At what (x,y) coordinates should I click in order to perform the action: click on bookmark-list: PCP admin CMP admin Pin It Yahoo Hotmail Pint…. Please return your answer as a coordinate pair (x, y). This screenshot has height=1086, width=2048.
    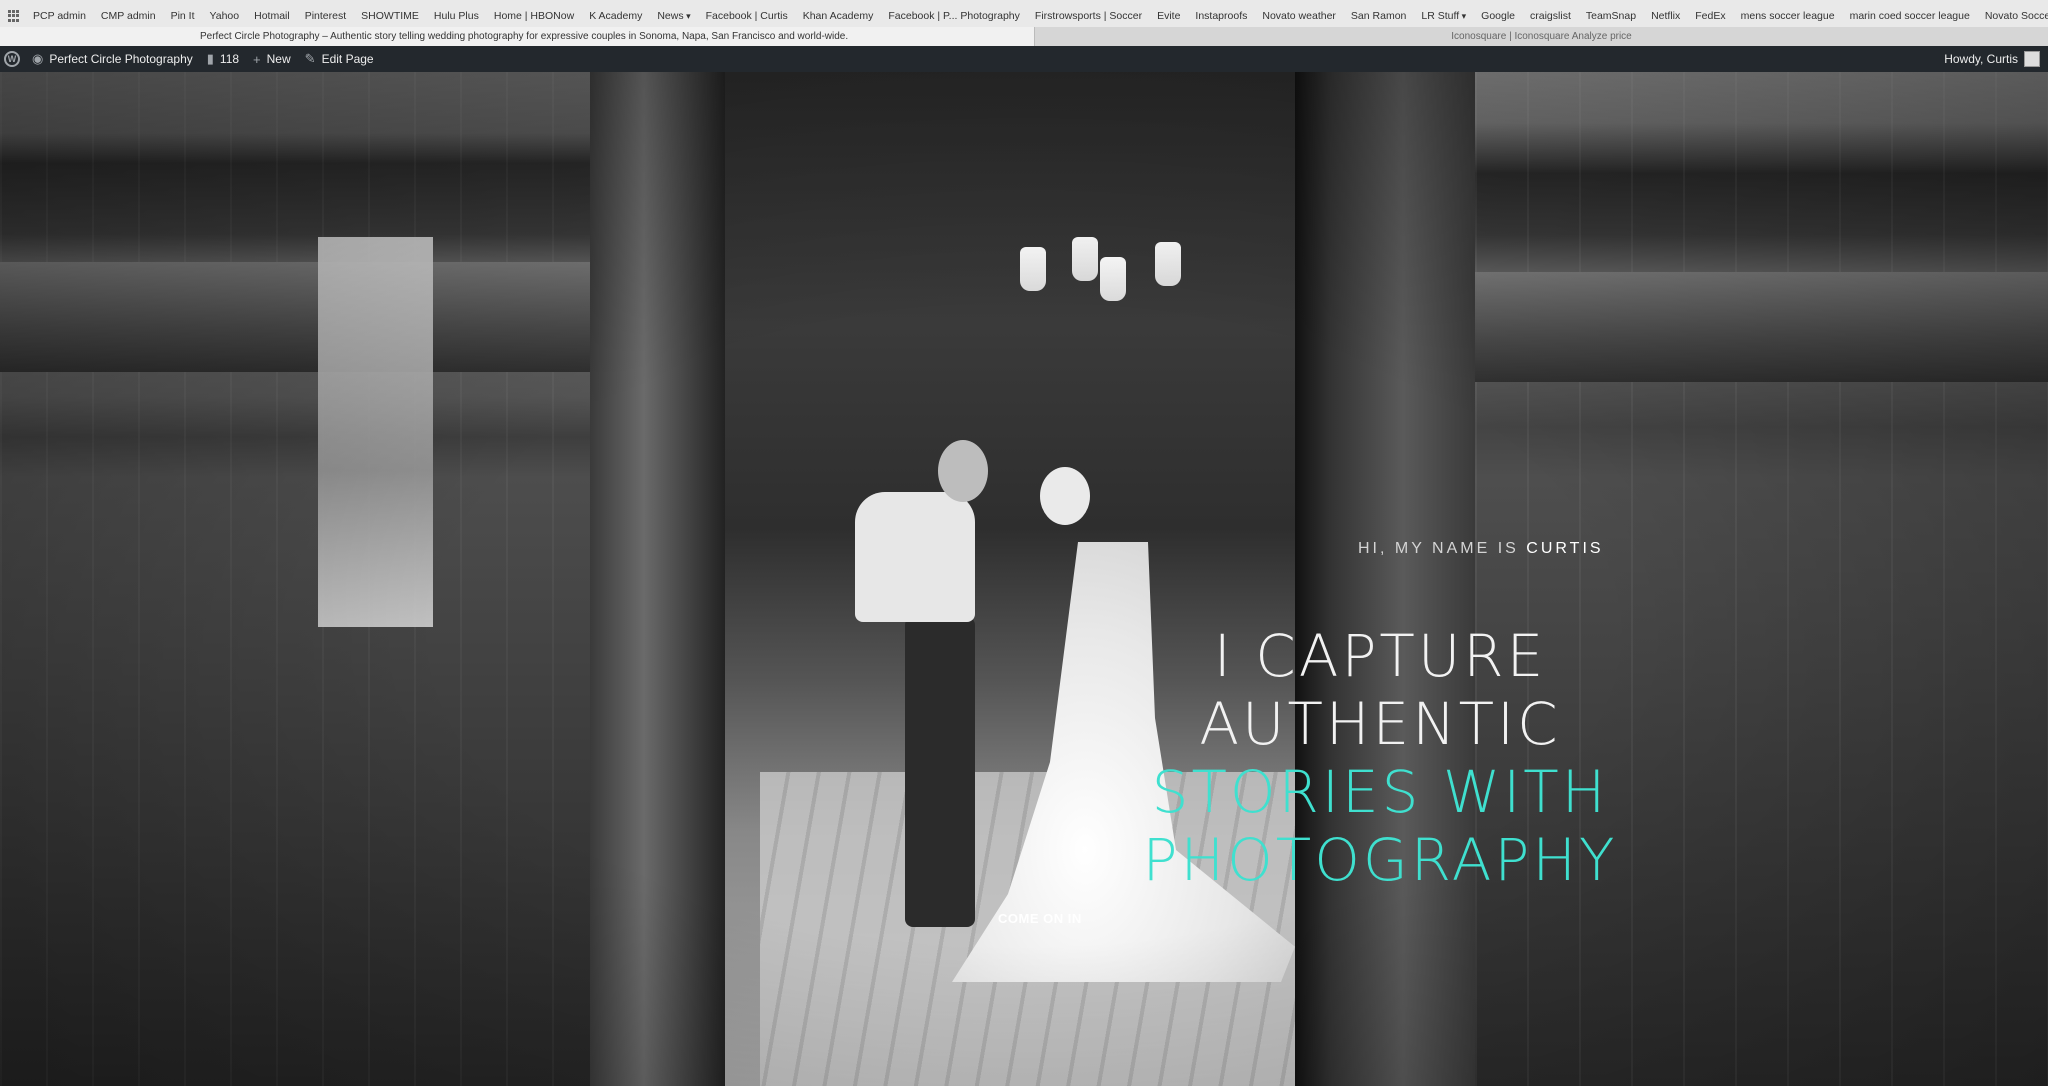
    Looking at the image, I should click on (1040, 16).